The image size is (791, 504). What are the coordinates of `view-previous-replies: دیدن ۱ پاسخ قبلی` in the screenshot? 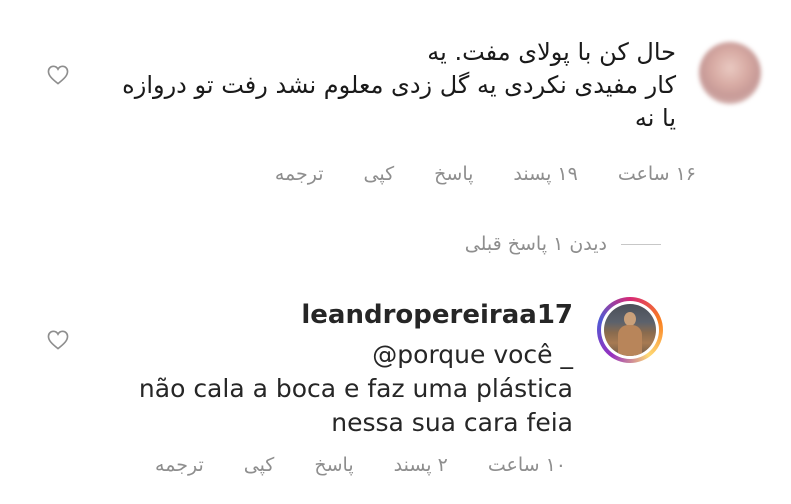 It's located at (563, 244).